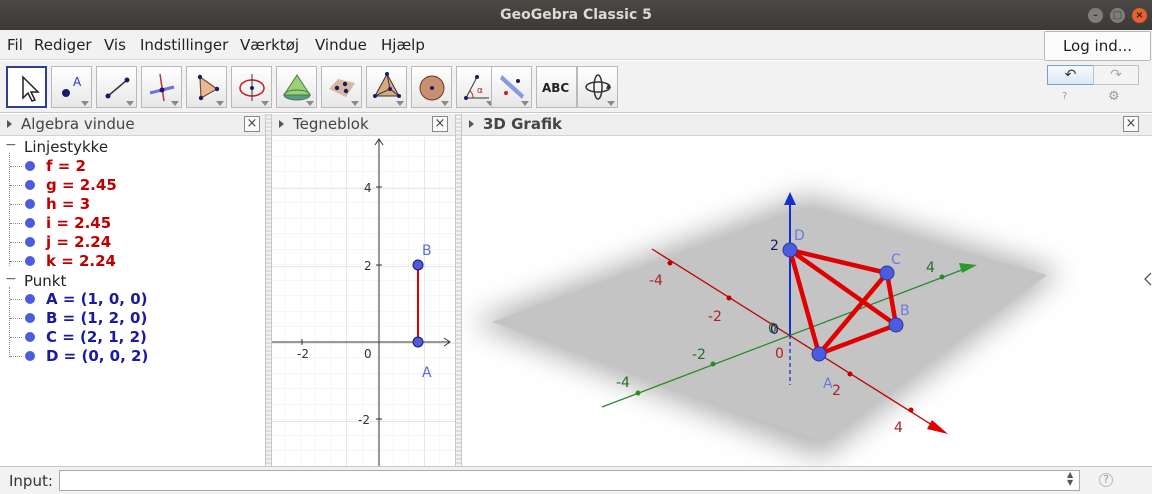 The height and width of the screenshot is (494, 1152). I want to click on algebra-item-A: A = (1, 0, 0), so click(96, 299).